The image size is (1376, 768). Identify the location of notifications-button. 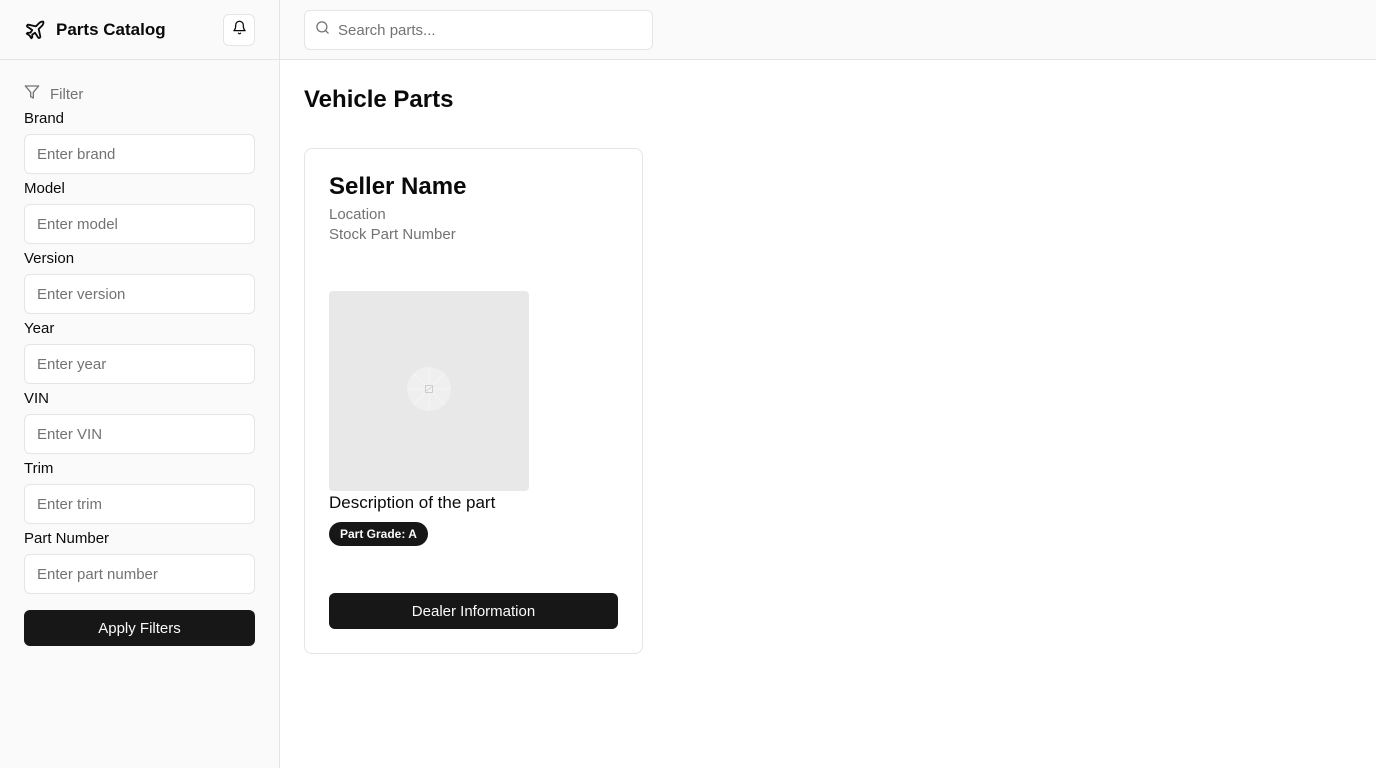
(239, 30).